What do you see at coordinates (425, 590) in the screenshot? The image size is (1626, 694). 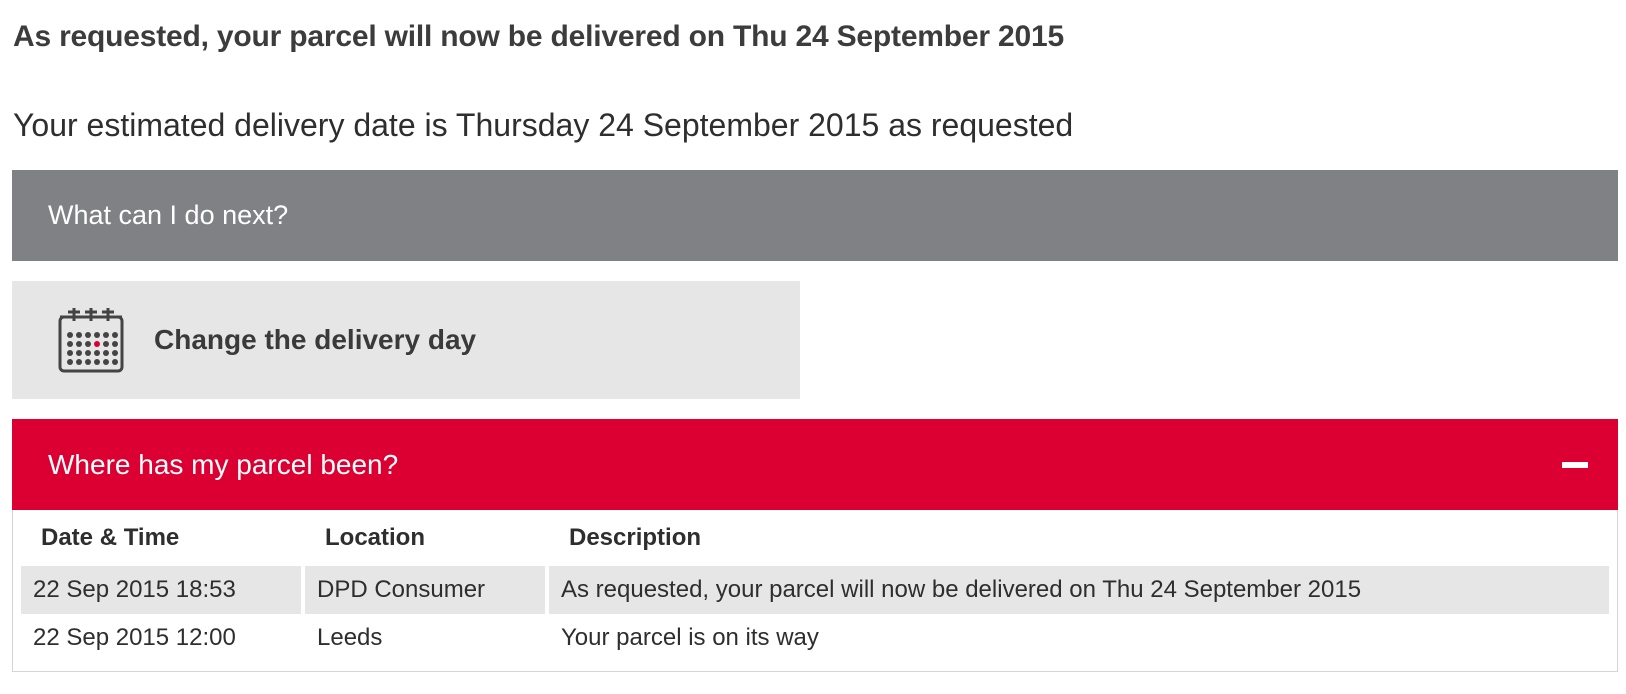 I see `cell-location: DPD Consumer` at bounding box center [425, 590].